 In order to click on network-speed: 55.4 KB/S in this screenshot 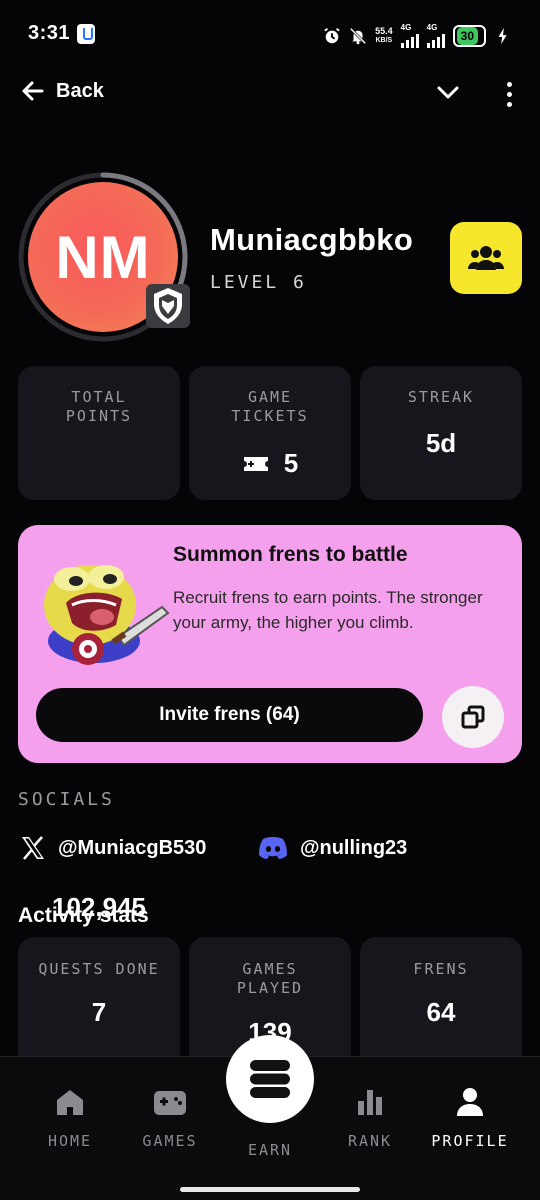, I will do `click(384, 36)`.